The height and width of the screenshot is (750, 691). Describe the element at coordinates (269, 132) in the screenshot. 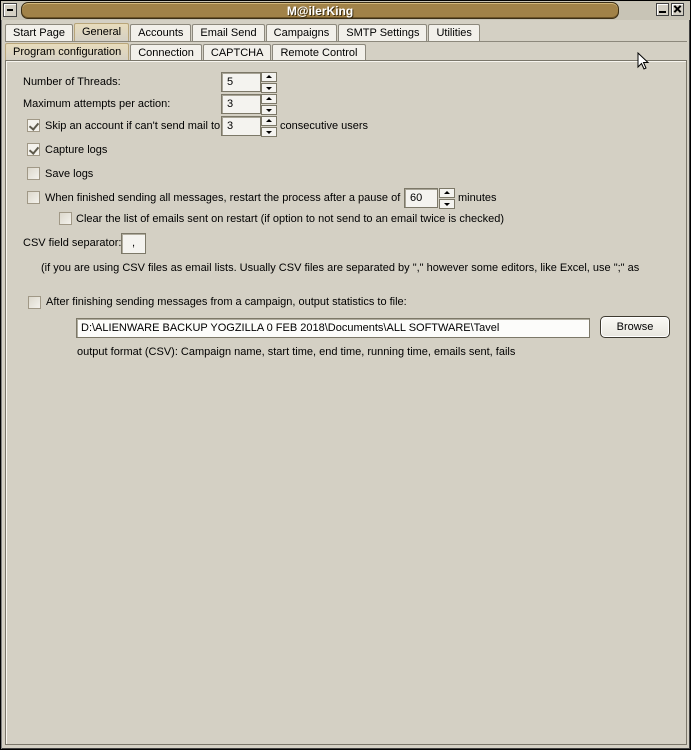

I see `skip-account-down-icon` at that location.